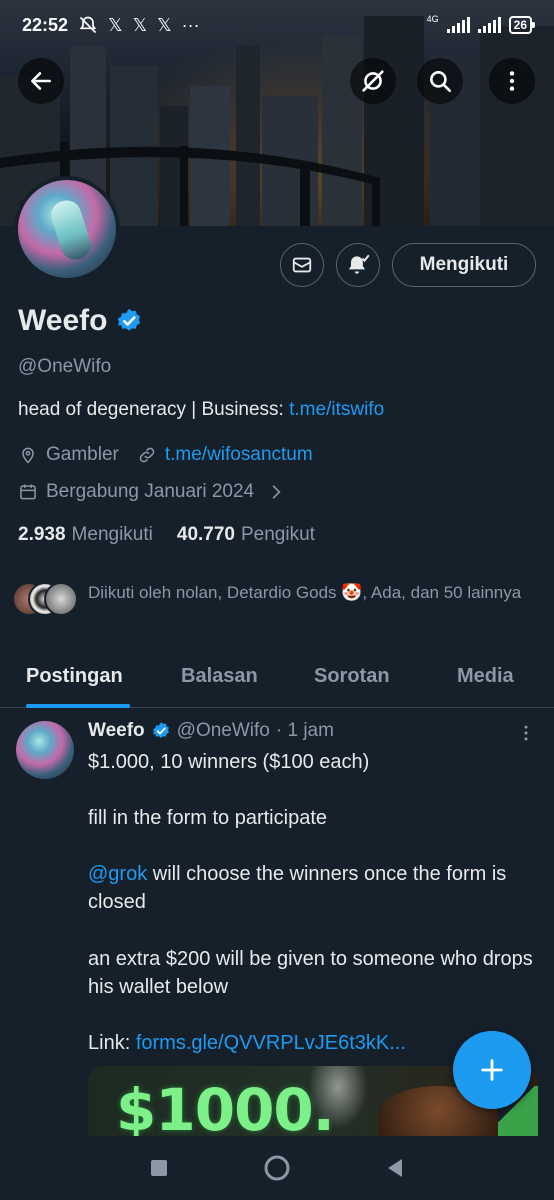 The image size is (554, 1200). I want to click on compose-post-button, so click(492, 1070).